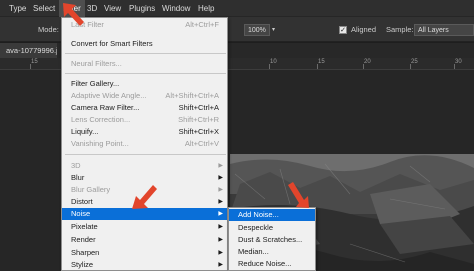 Image resolution: width=474 pixels, height=271 pixels. I want to click on menu-item-label: Render, so click(83, 239).